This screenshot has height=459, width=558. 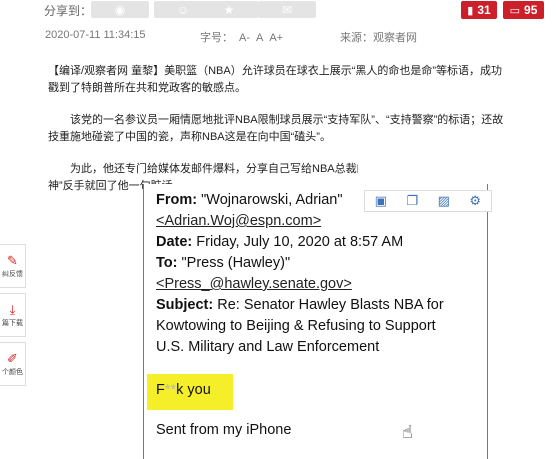 What do you see at coordinates (475, 201) in the screenshot?
I see `settings-icon: ⚙` at bounding box center [475, 201].